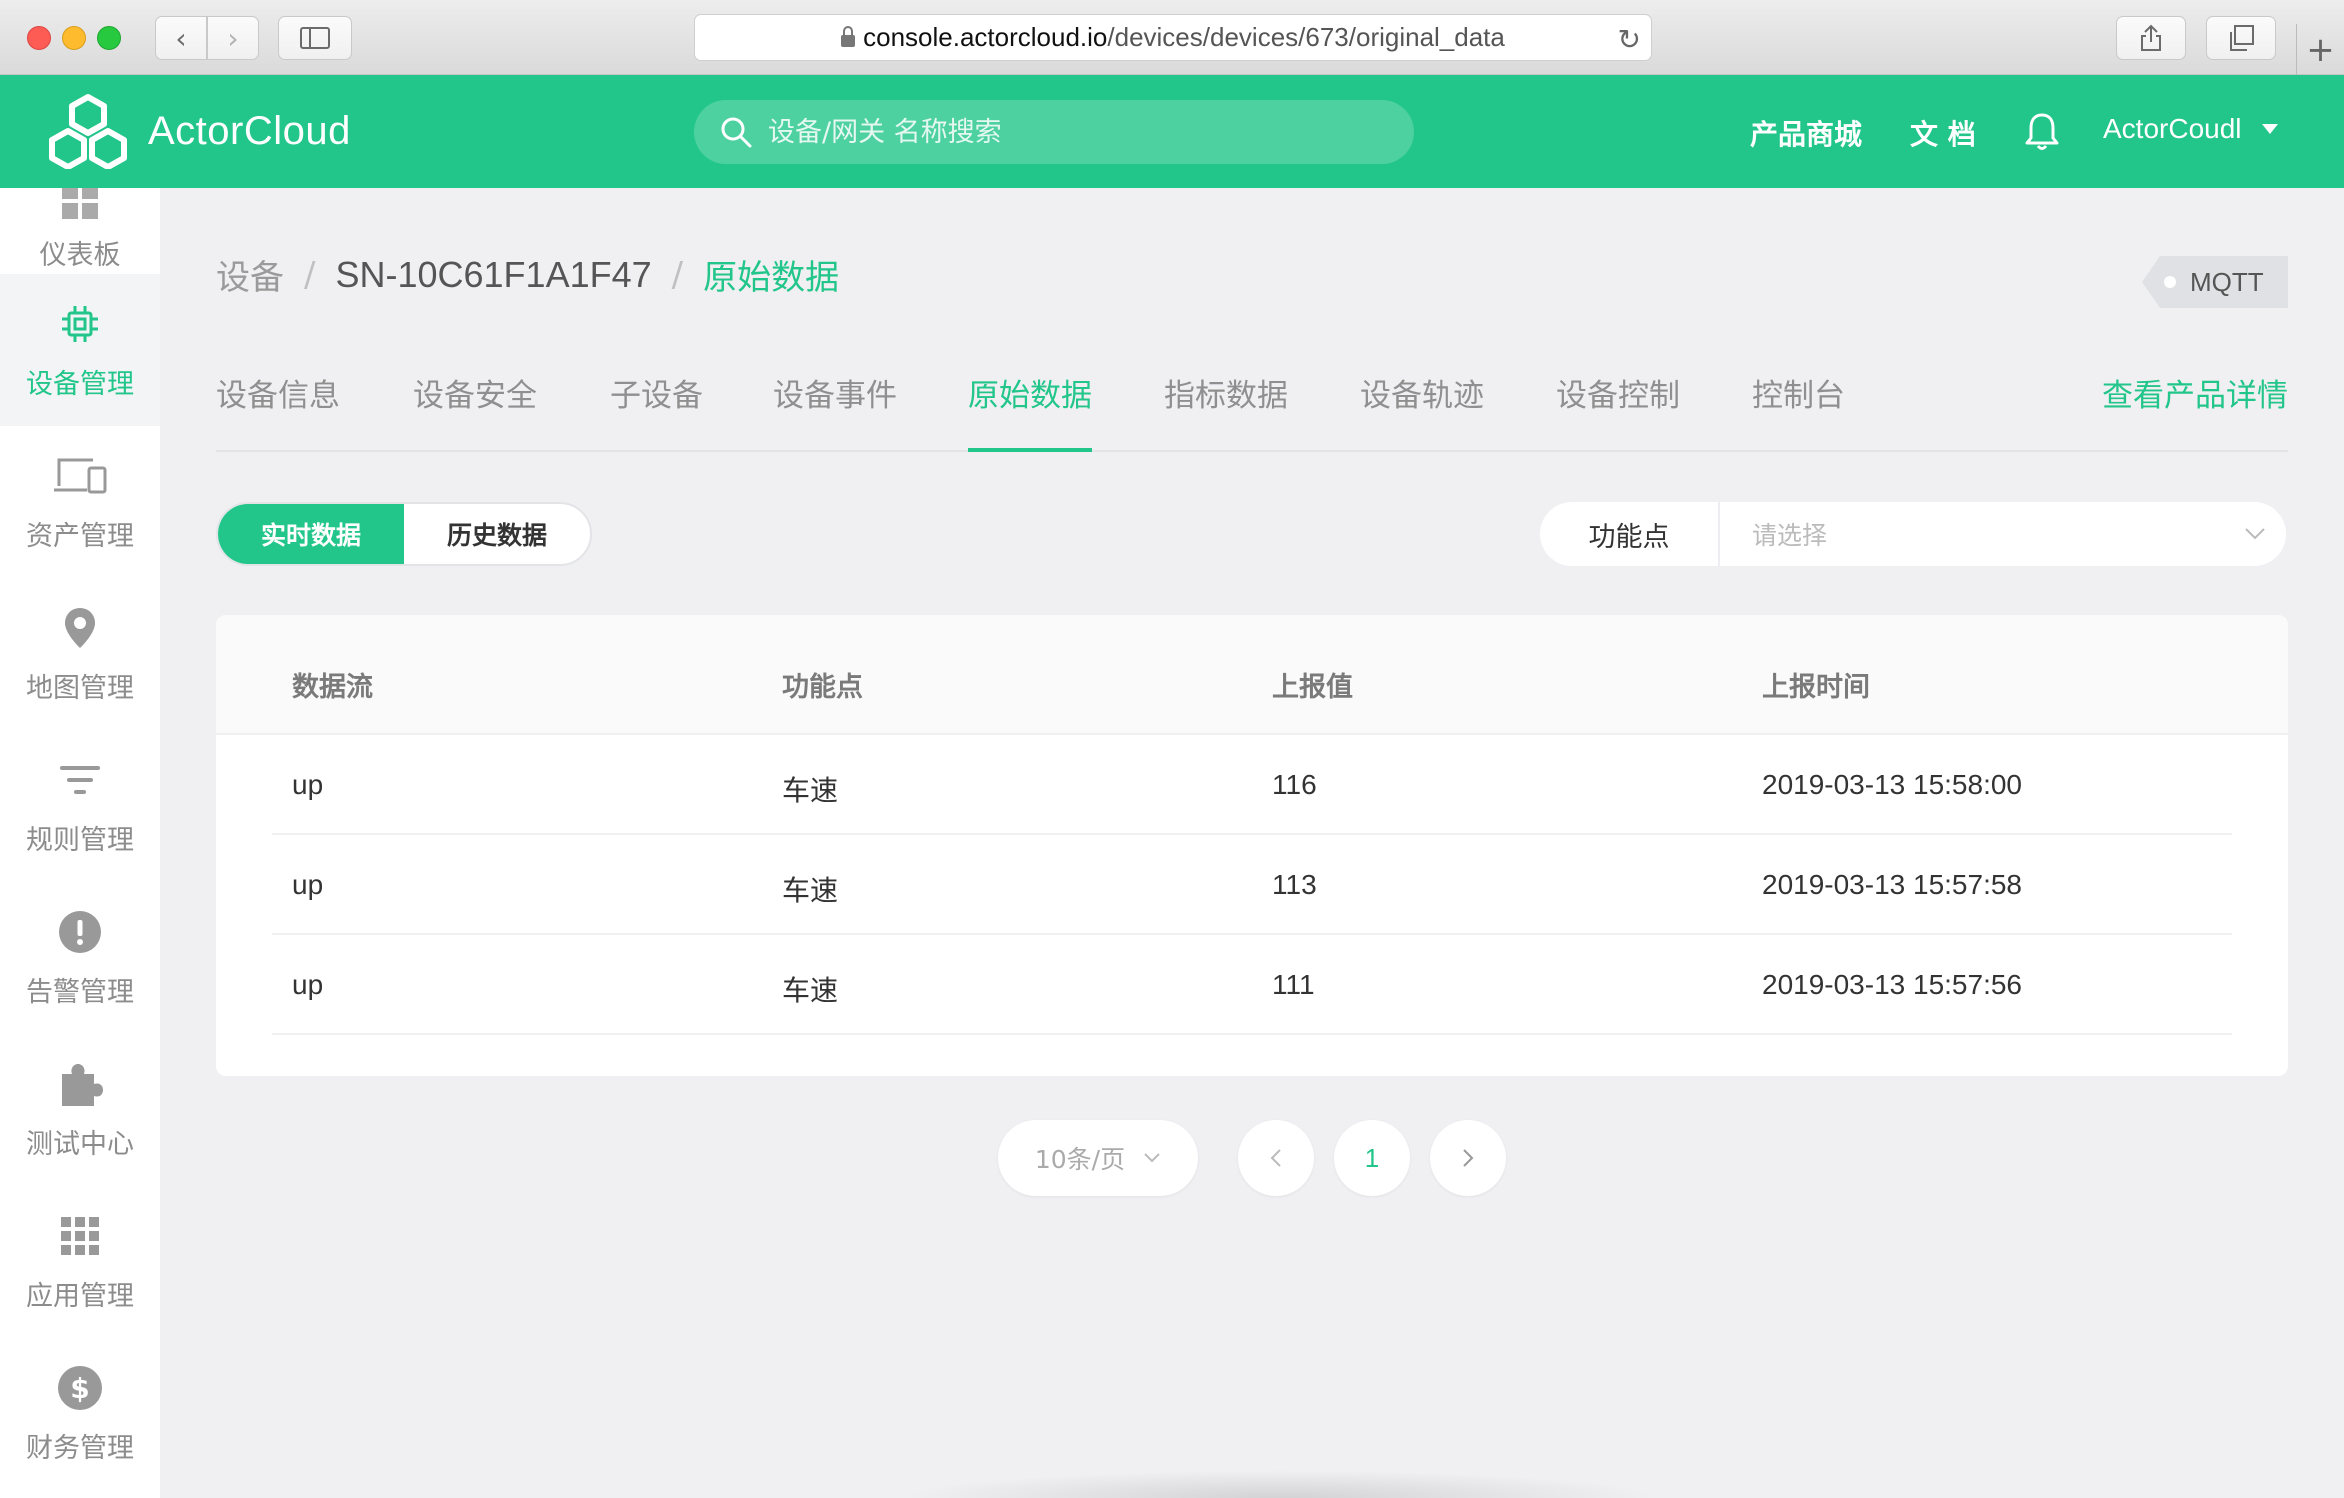 Image resolution: width=2344 pixels, height=1498 pixels. I want to click on next-page-button, so click(1468, 1158).